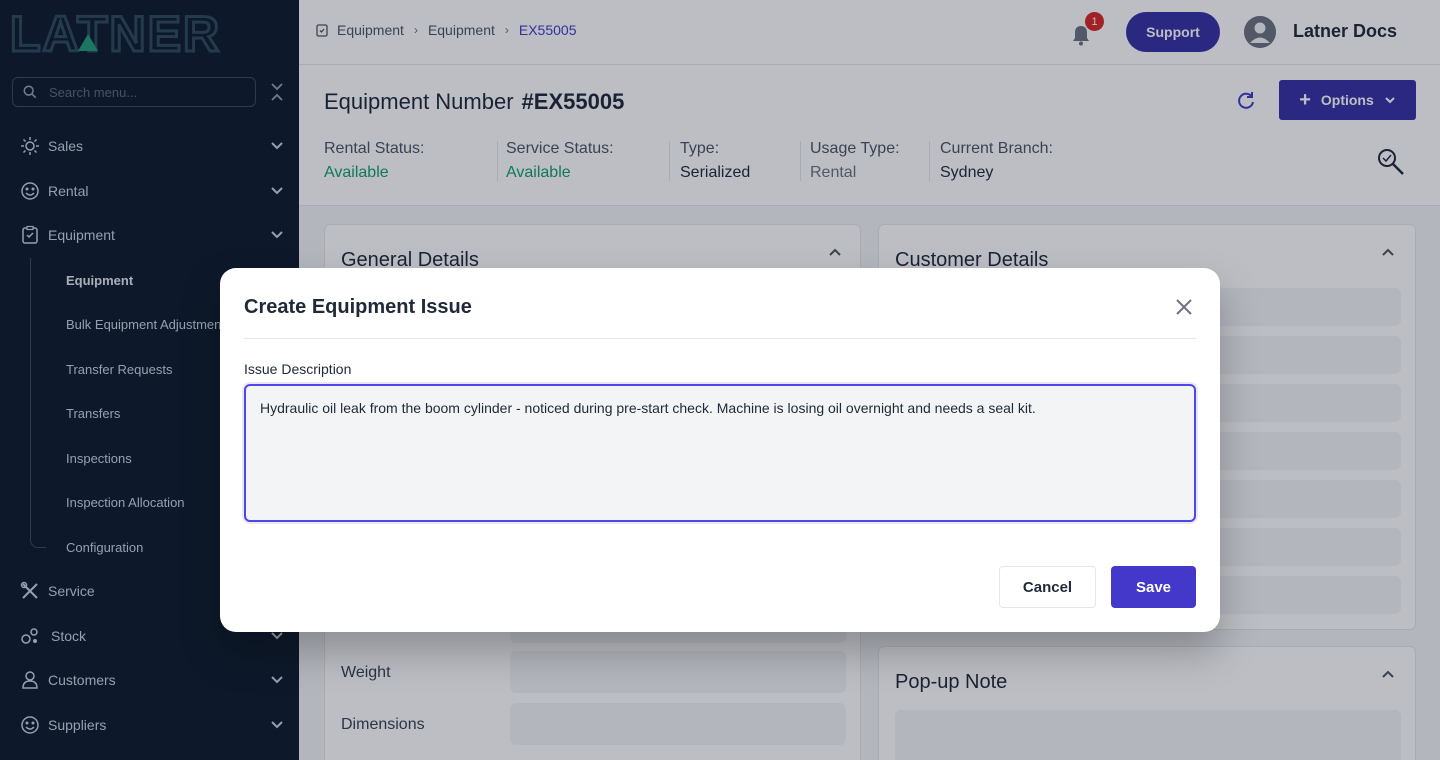 The height and width of the screenshot is (760, 1440). Describe the element at coordinates (358, 307) in the screenshot. I see `modal-title: Create Equipment Issue` at that location.